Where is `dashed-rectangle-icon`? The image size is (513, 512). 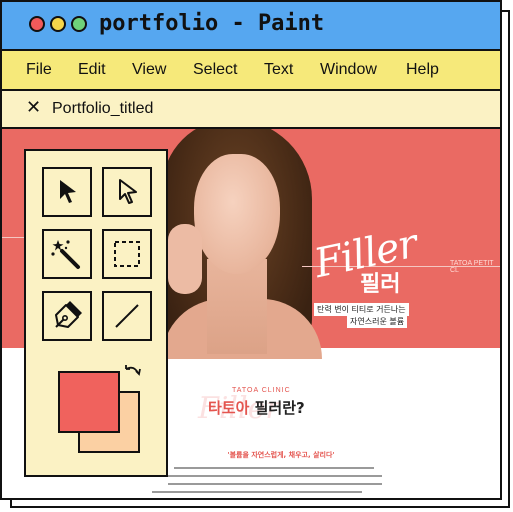 dashed-rectangle-icon is located at coordinates (127, 254).